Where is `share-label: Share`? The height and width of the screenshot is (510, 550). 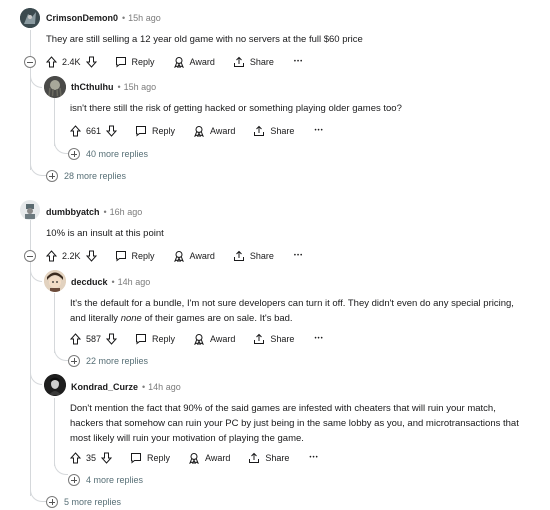 share-label: Share is located at coordinates (261, 256).